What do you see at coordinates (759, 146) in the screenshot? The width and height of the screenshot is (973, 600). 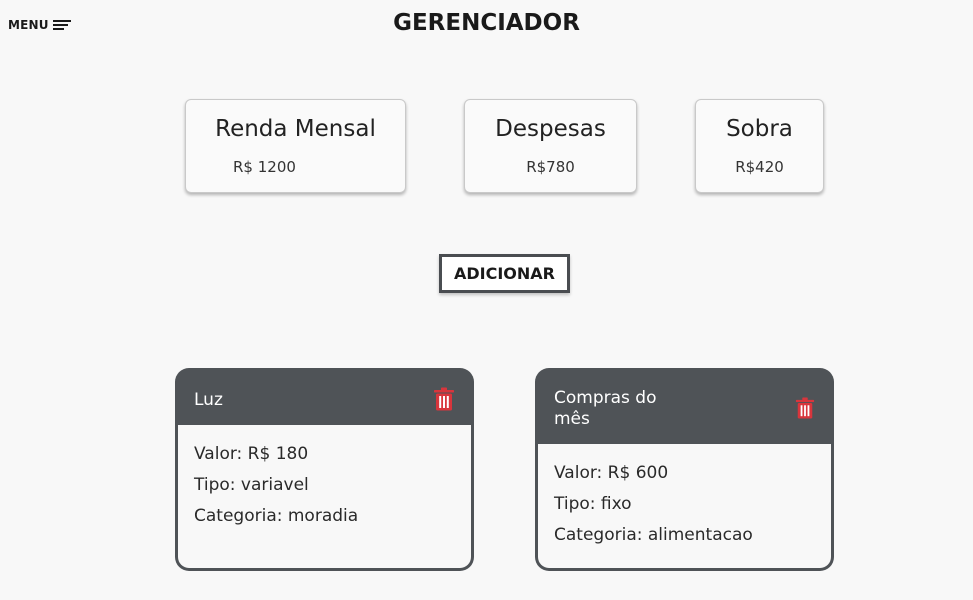 I see `summary-card-sobra: Sobra R$420` at bounding box center [759, 146].